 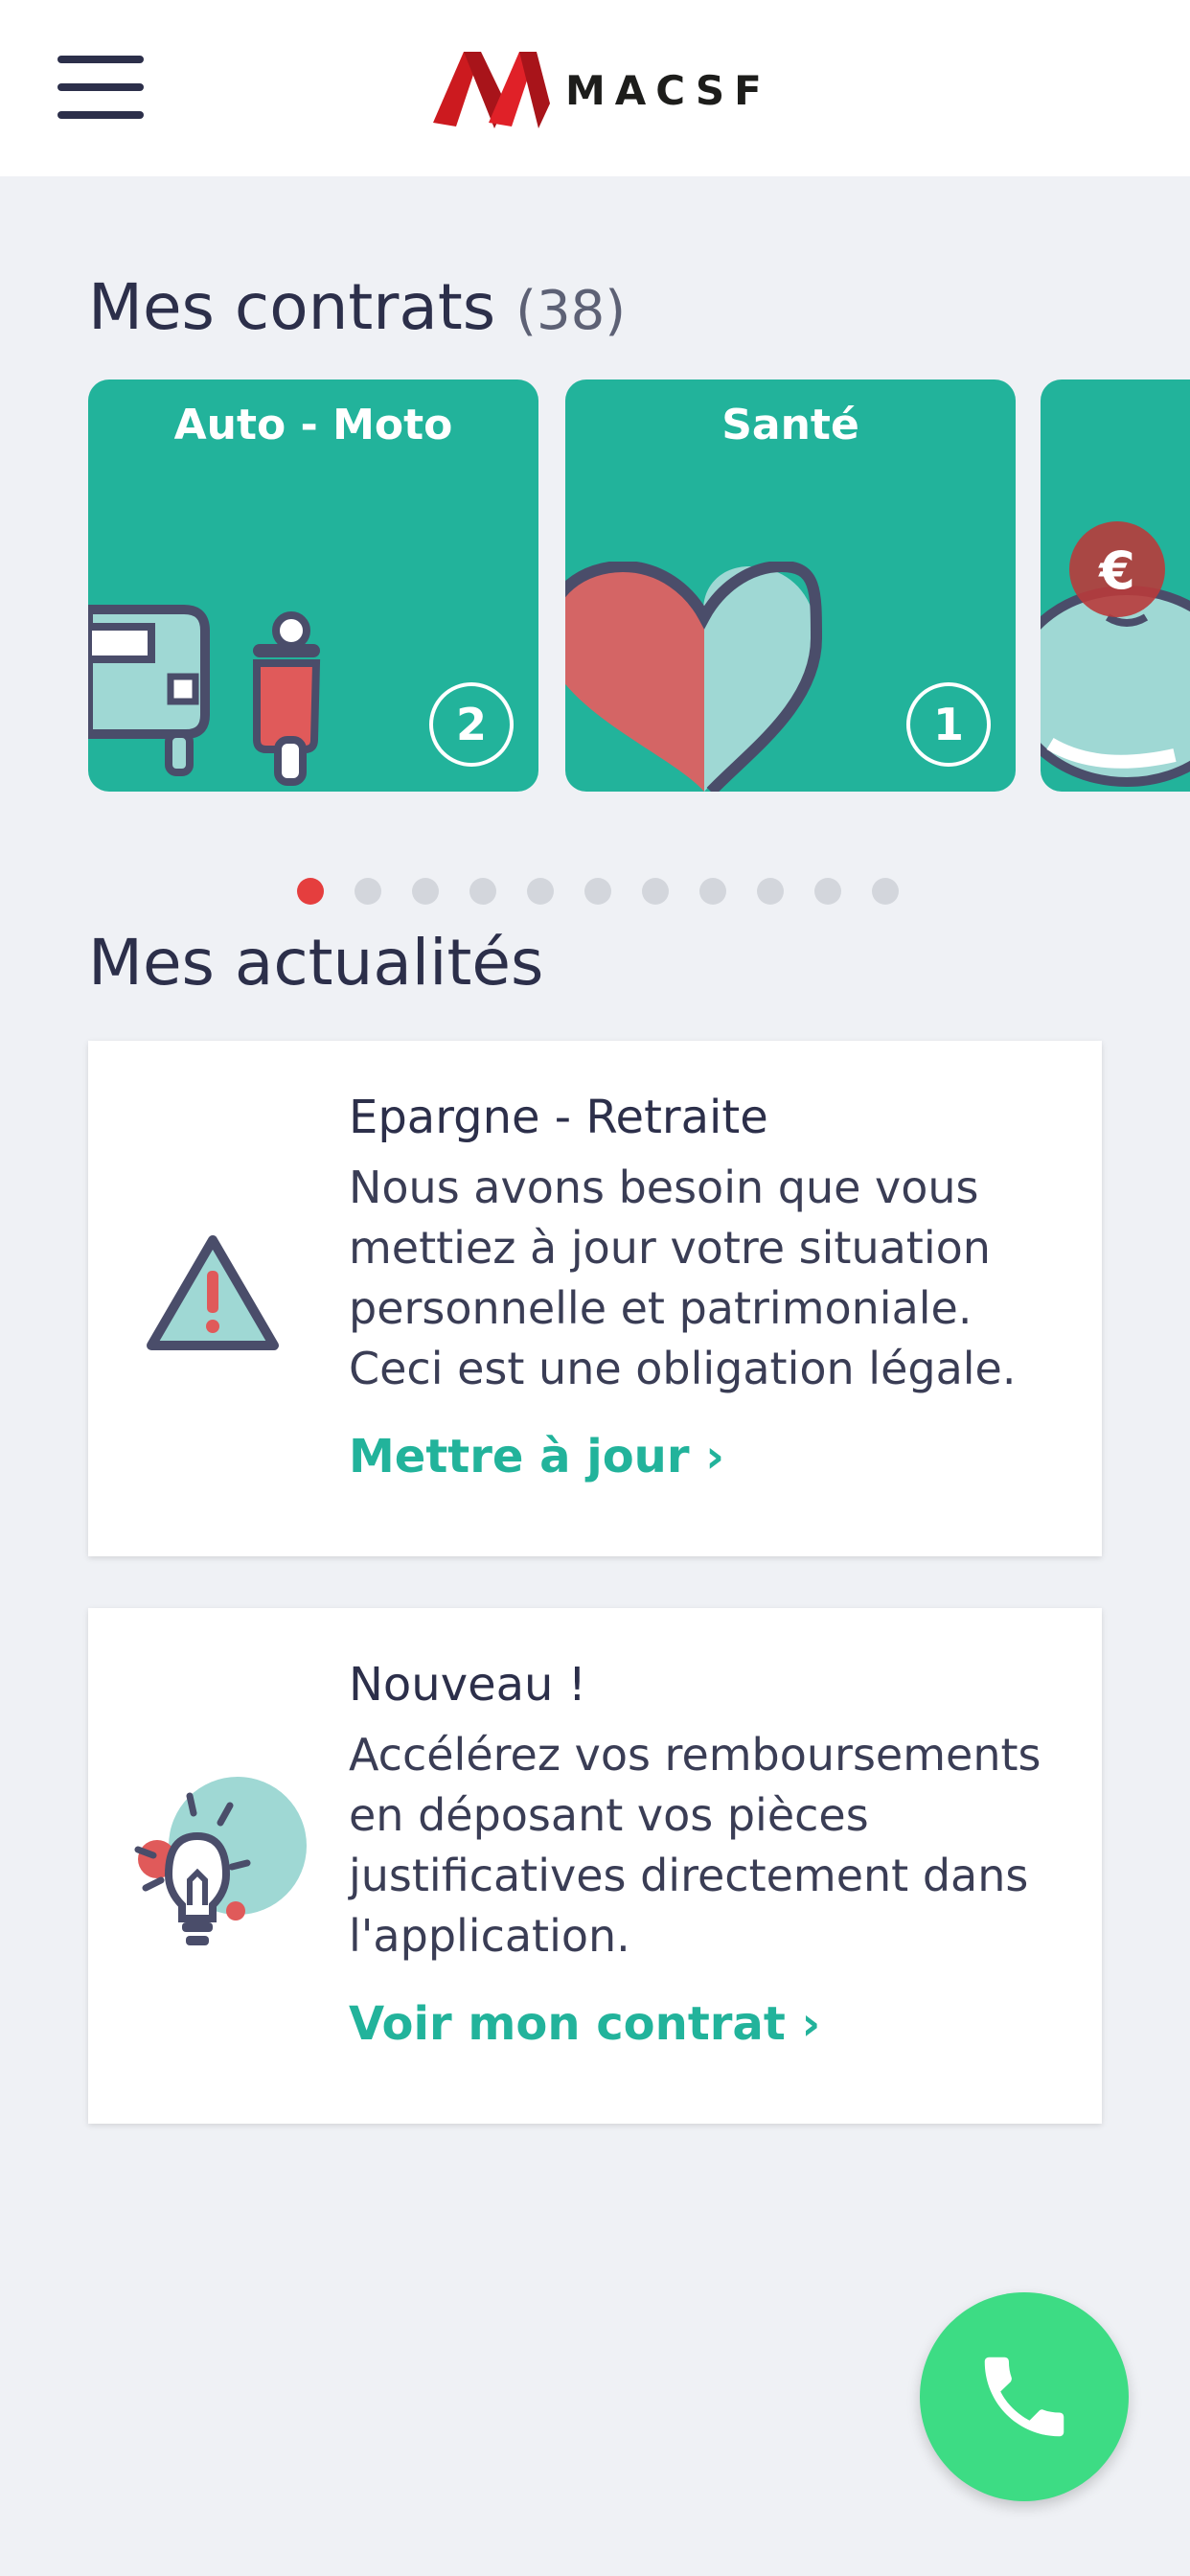 I want to click on update-link: Mettre à jour ›, so click(x=537, y=1457).